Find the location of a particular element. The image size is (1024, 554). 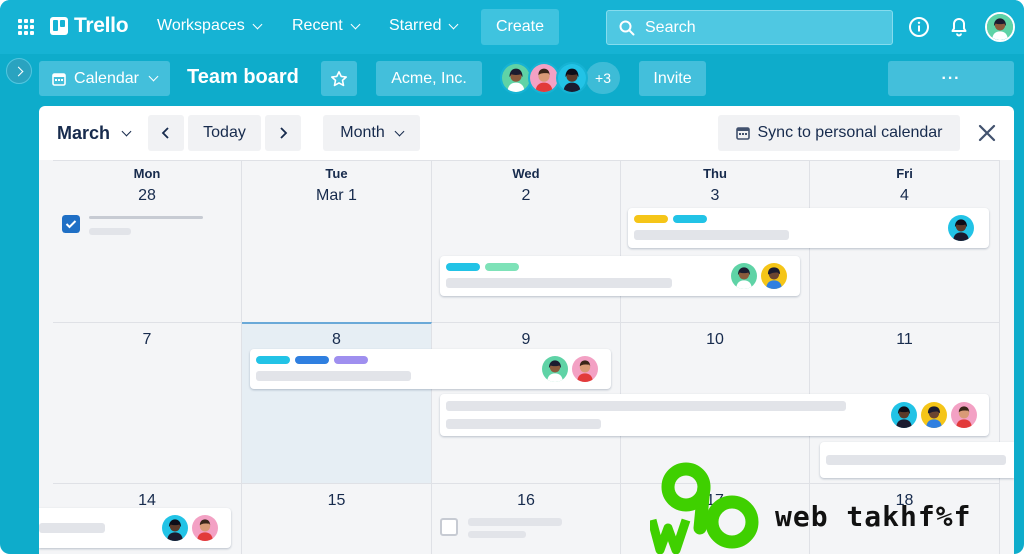

nav-recent: Recent is located at coordinates (326, 26).